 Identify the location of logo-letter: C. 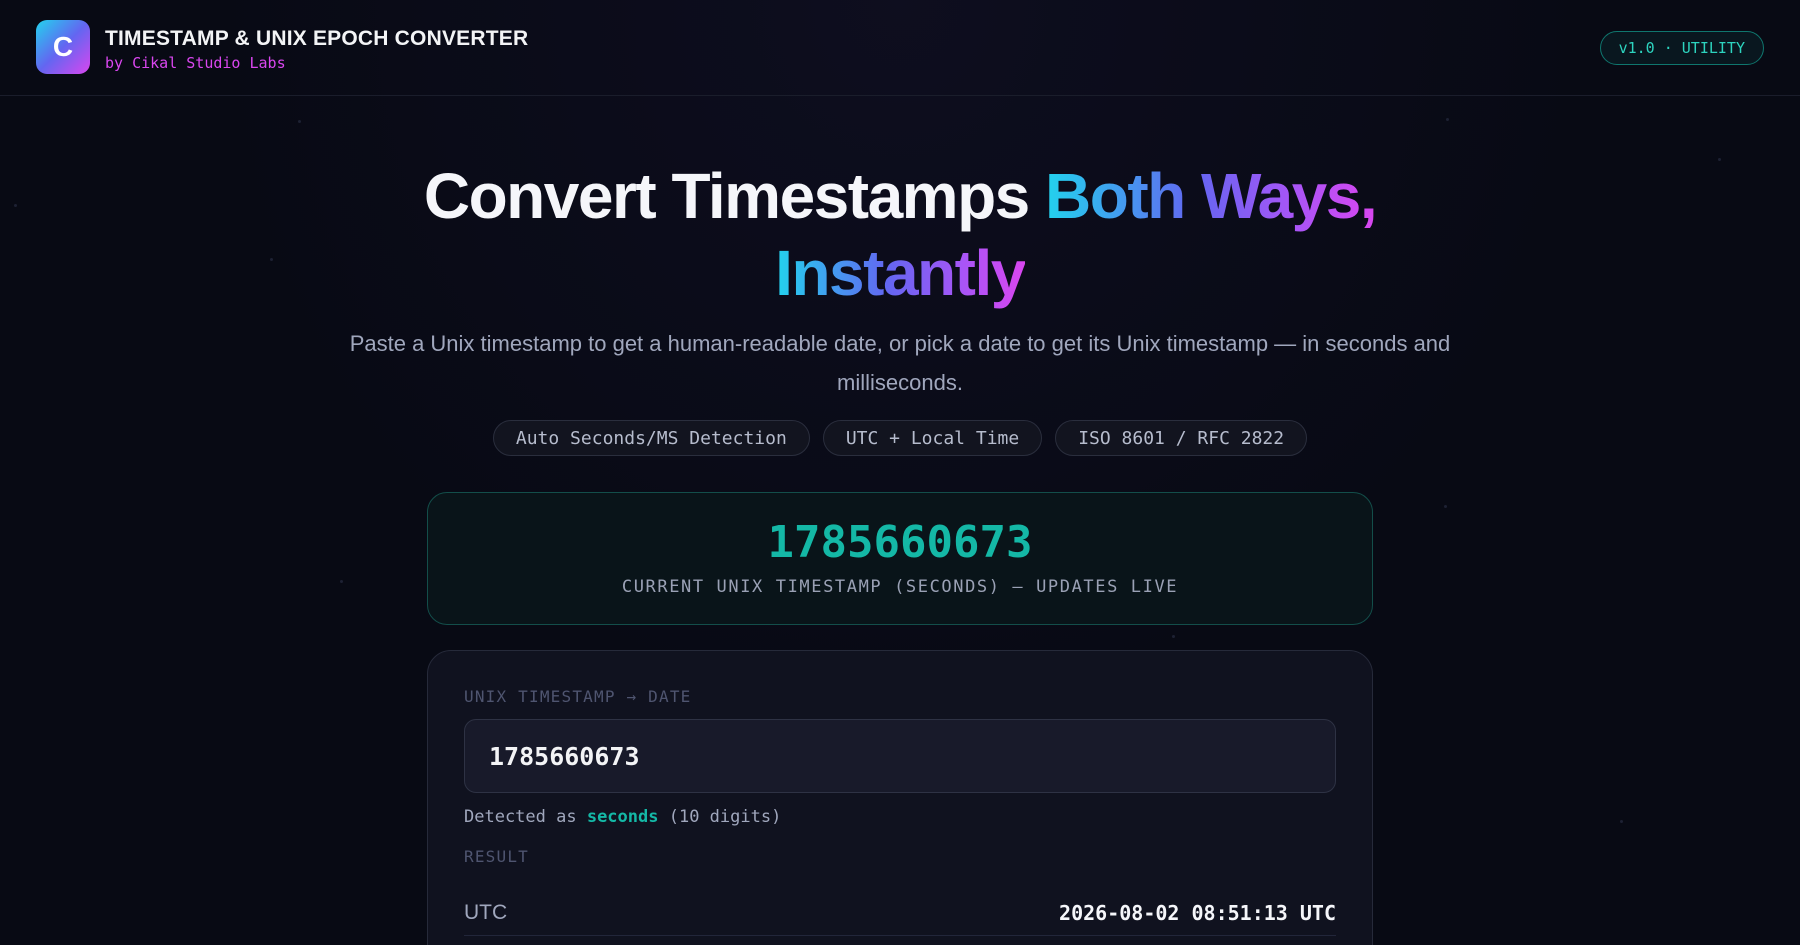
(63, 46).